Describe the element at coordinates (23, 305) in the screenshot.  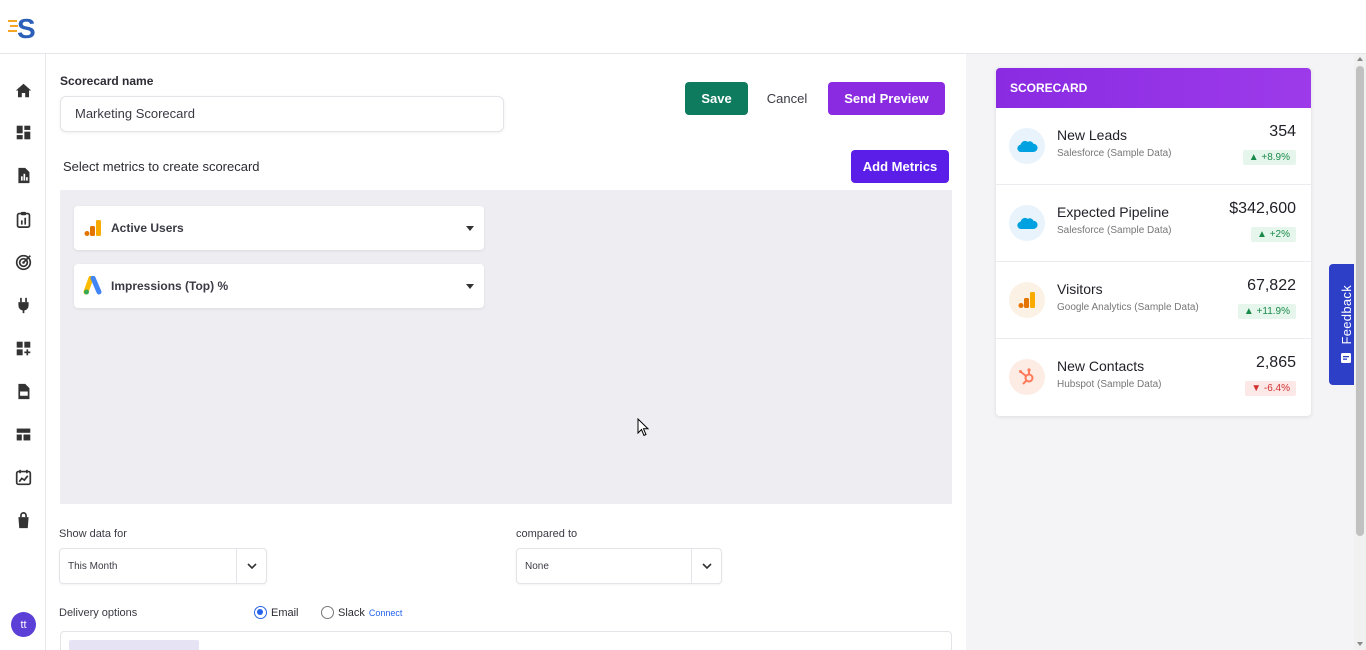
I see `plug-icon` at that location.